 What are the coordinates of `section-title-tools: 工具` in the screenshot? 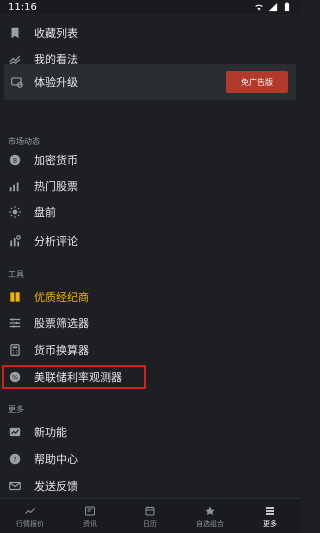 It's located at (16, 274).